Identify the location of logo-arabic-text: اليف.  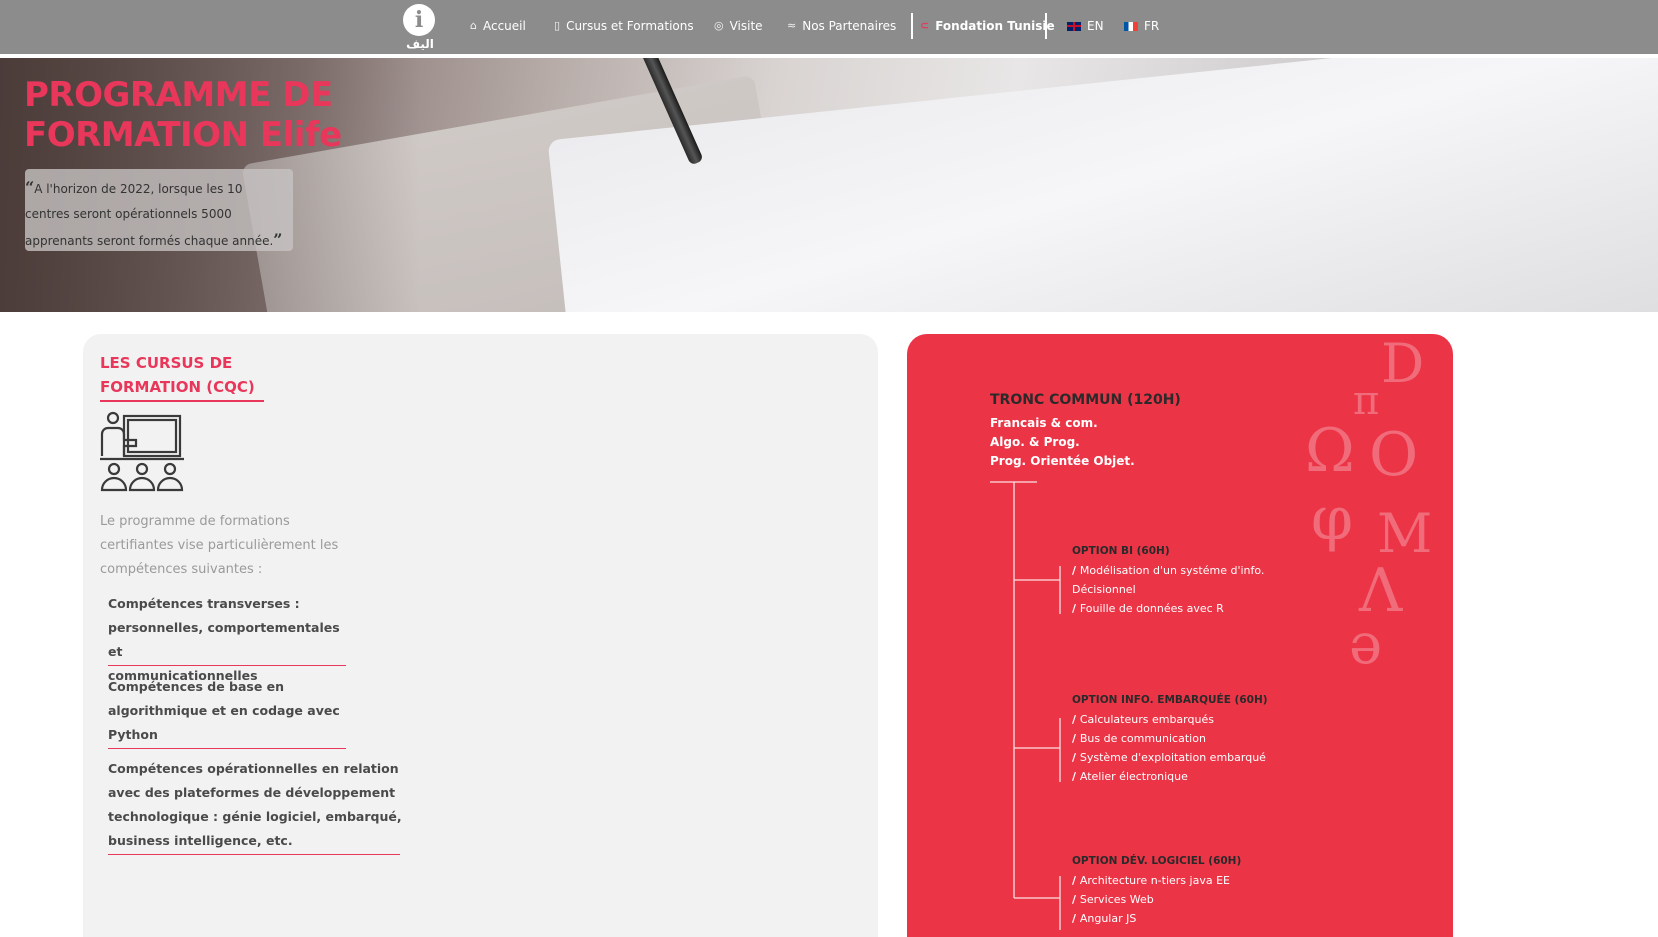
(420, 44).